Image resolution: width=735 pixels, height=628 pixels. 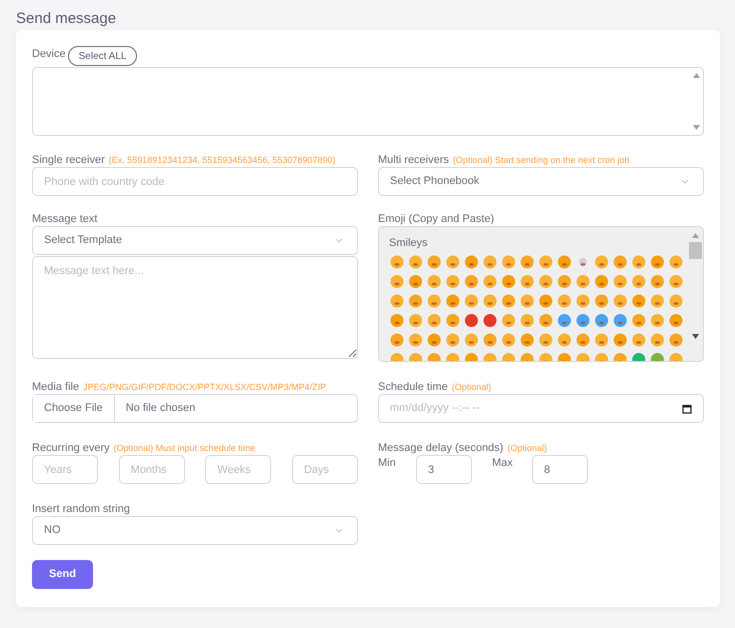 What do you see at coordinates (185, 448) in the screenshot?
I see `field-hint: (Optional) Must input schedule time` at bounding box center [185, 448].